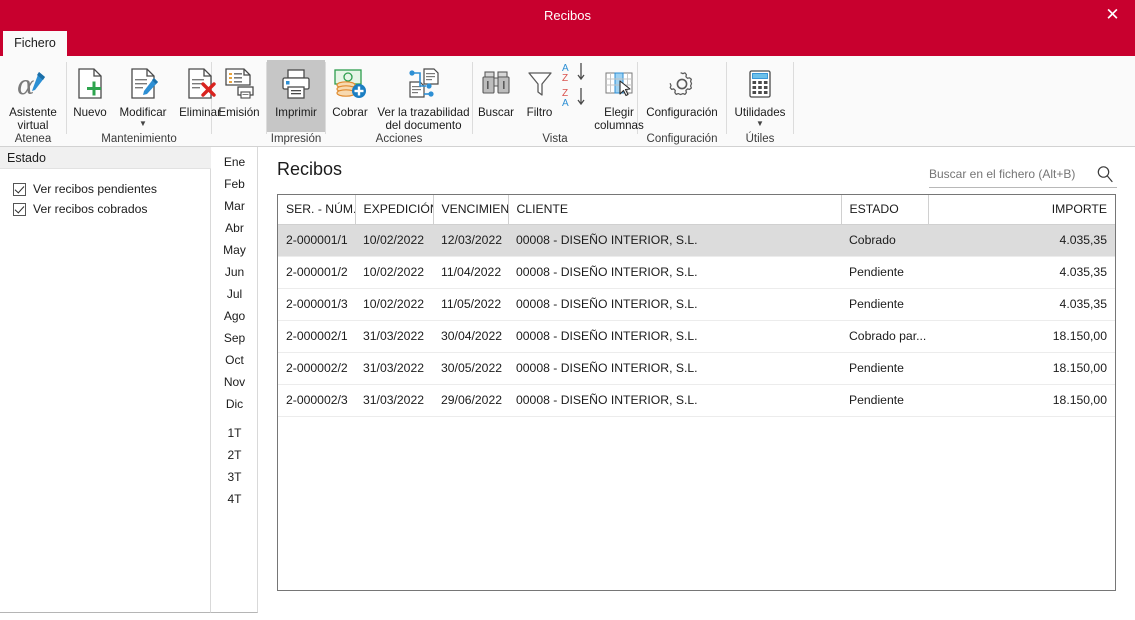 The width and height of the screenshot is (1135, 620). What do you see at coordinates (1021, 240) in the screenshot?
I see `cell-importe: 4.035,35` at bounding box center [1021, 240].